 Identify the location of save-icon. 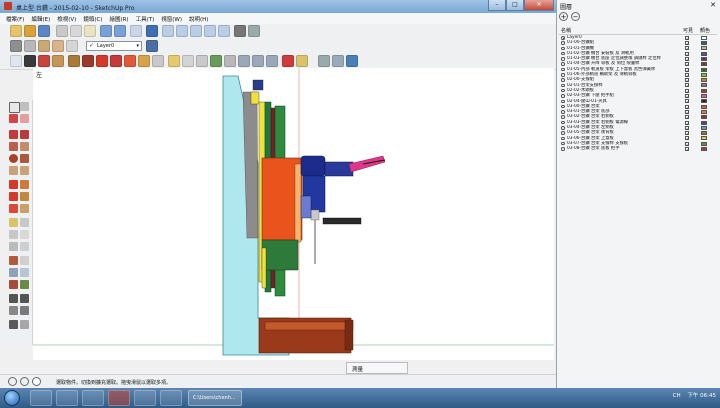
(44, 31).